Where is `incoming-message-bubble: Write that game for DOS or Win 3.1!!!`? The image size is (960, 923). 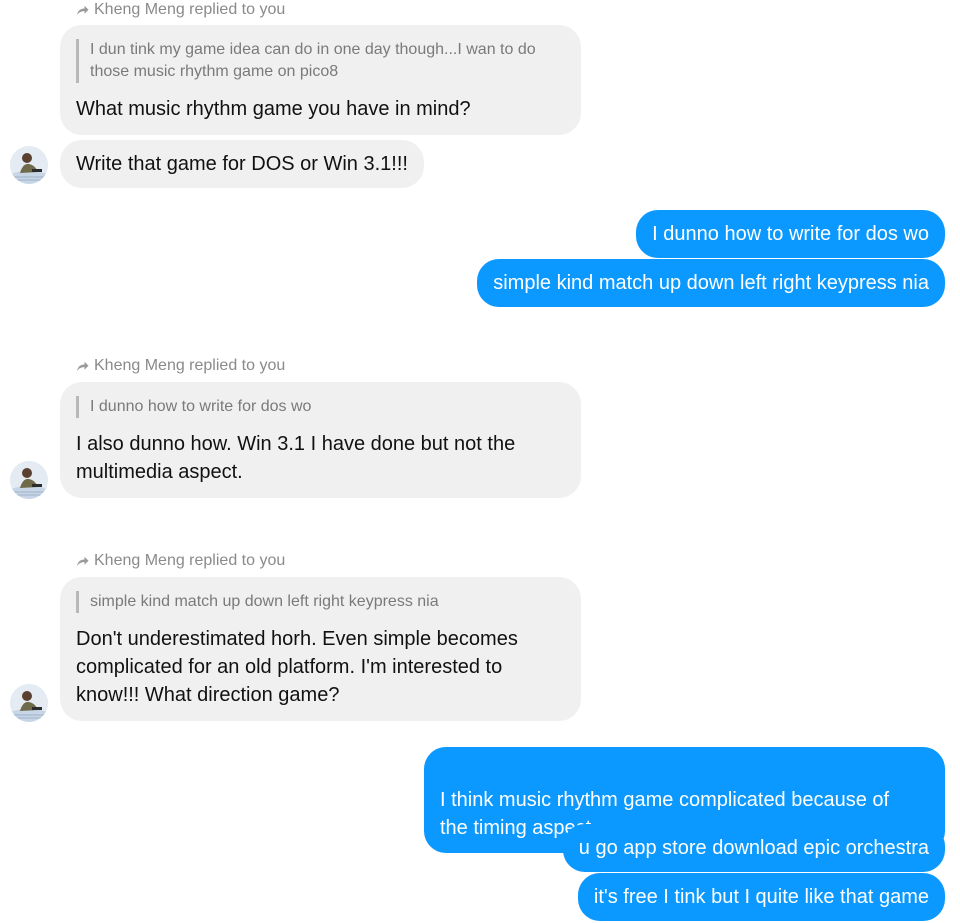 incoming-message-bubble: Write that game for DOS or Win 3.1!!! is located at coordinates (242, 164).